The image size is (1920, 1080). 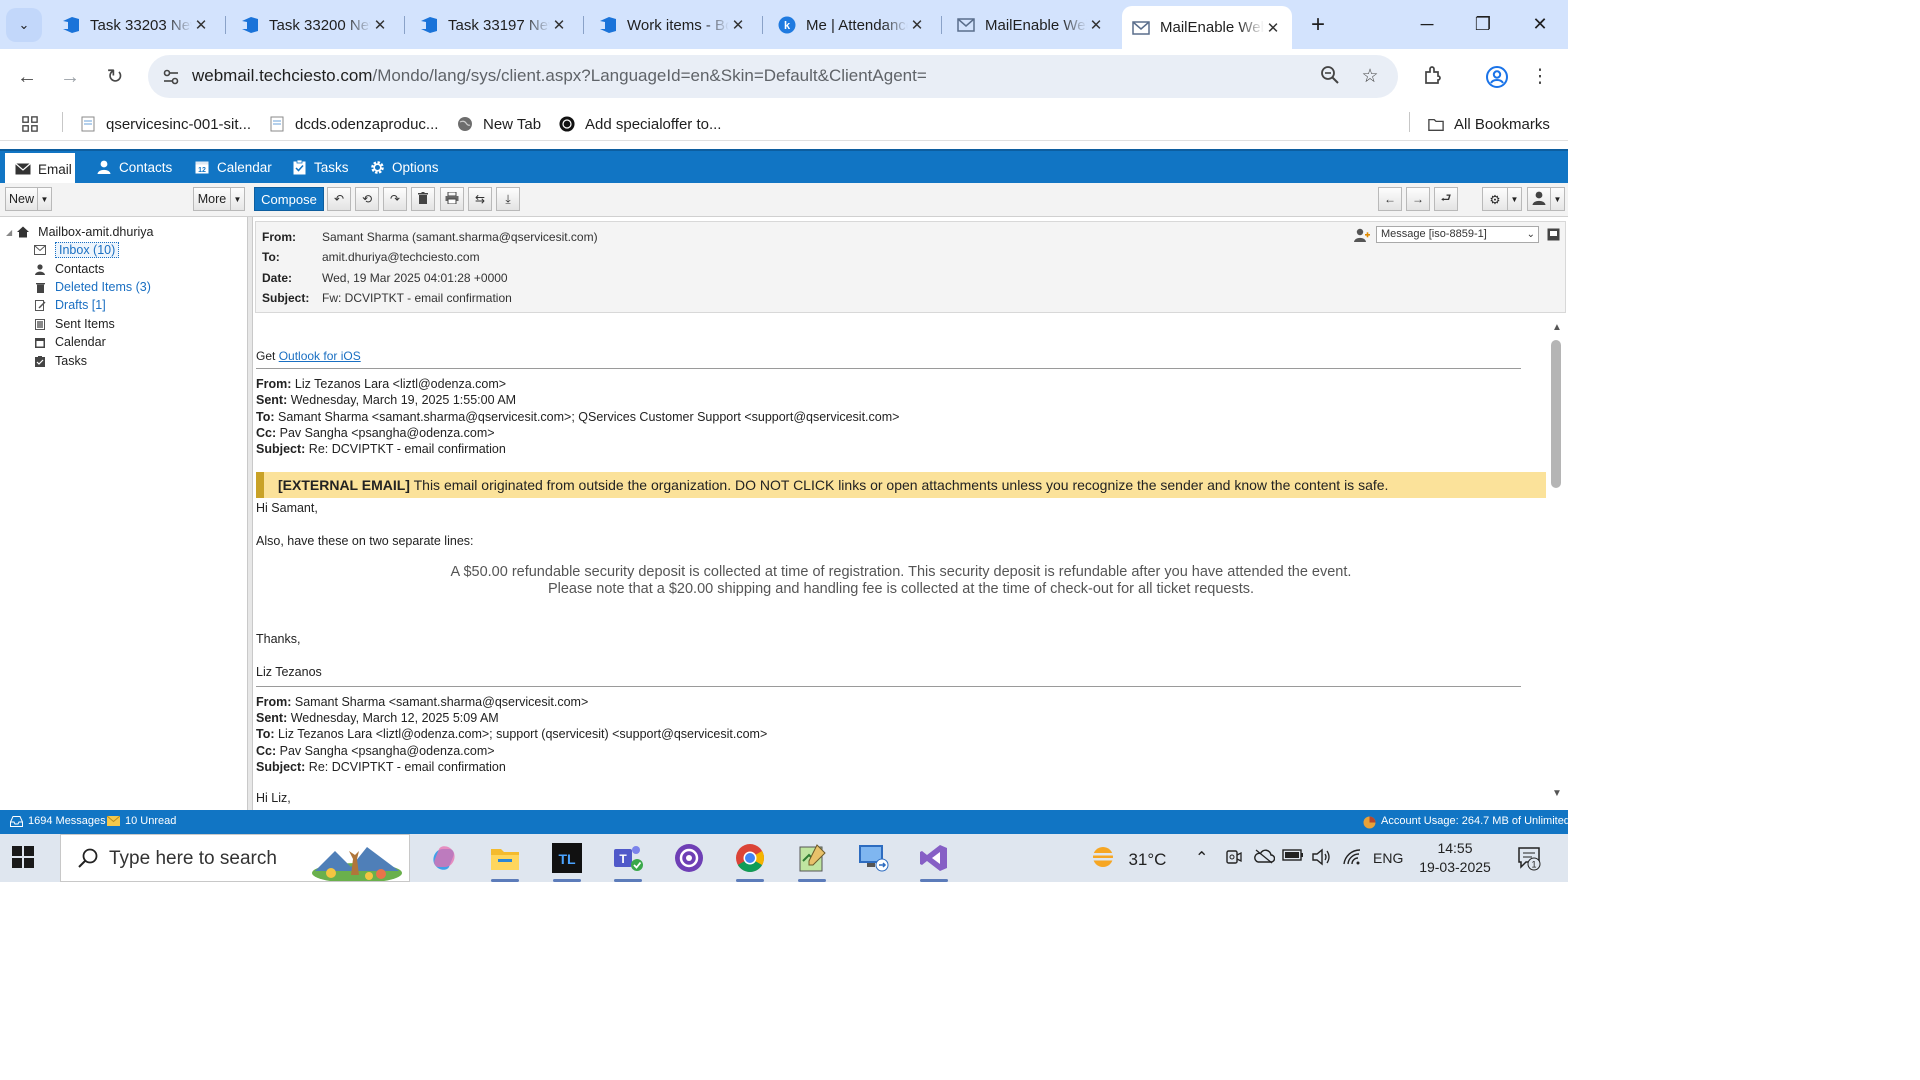 What do you see at coordinates (505, 861) in the screenshot?
I see `file-explorer-app` at bounding box center [505, 861].